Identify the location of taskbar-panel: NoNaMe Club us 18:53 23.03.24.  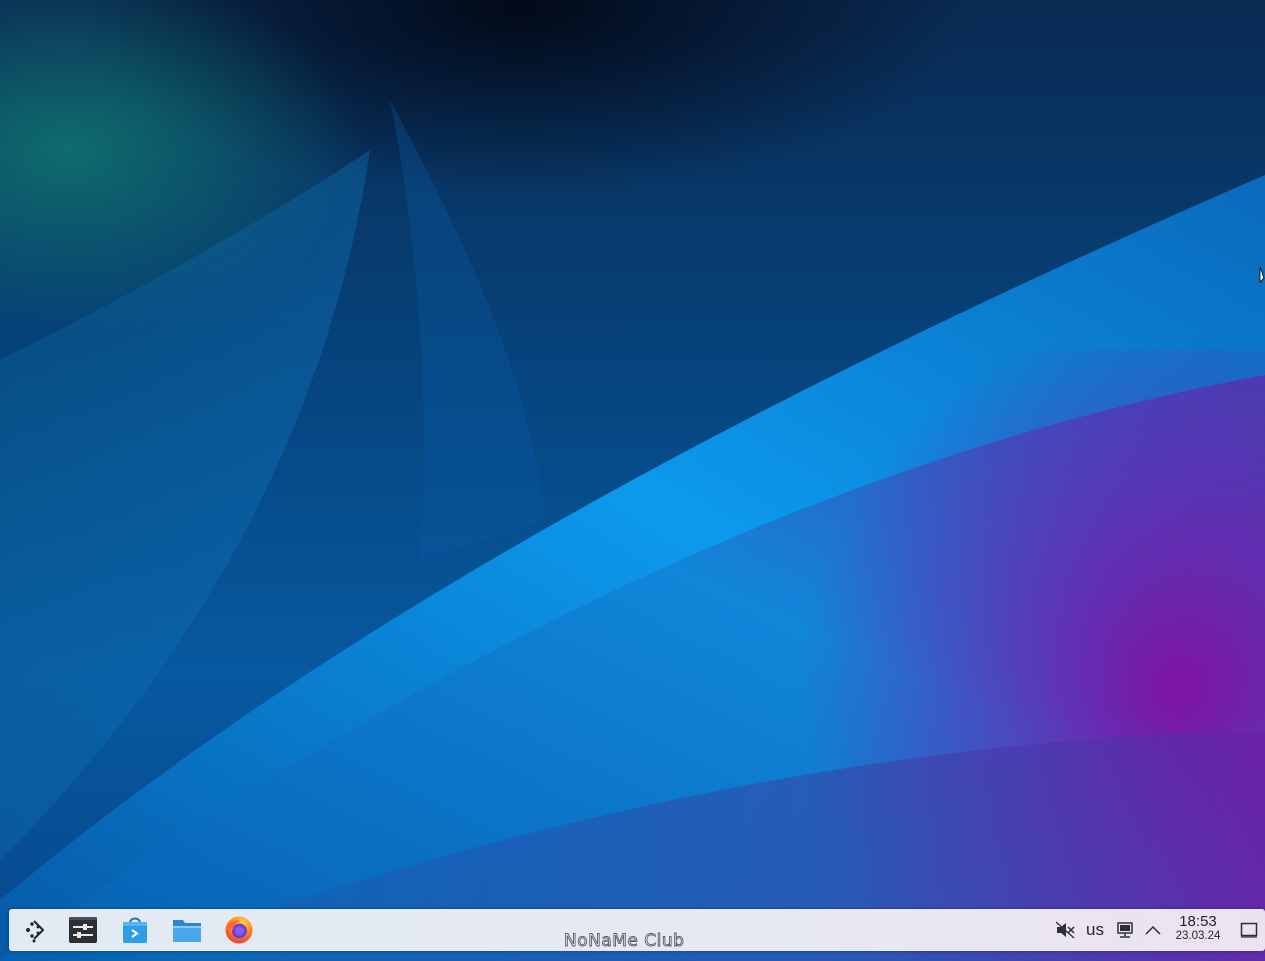
(637, 930).